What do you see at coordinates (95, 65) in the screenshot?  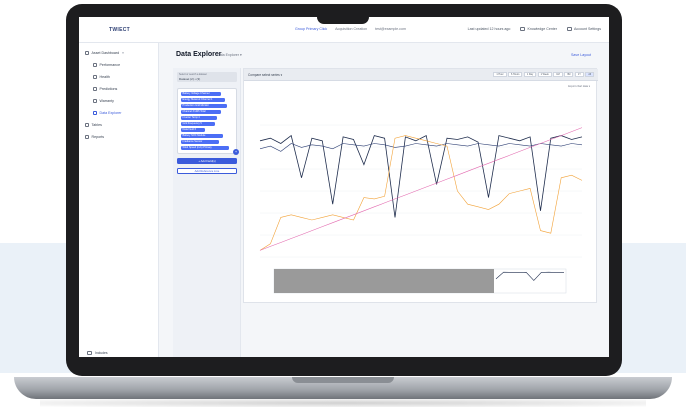 I see `performance-icon` at bounding box center [95, 65].